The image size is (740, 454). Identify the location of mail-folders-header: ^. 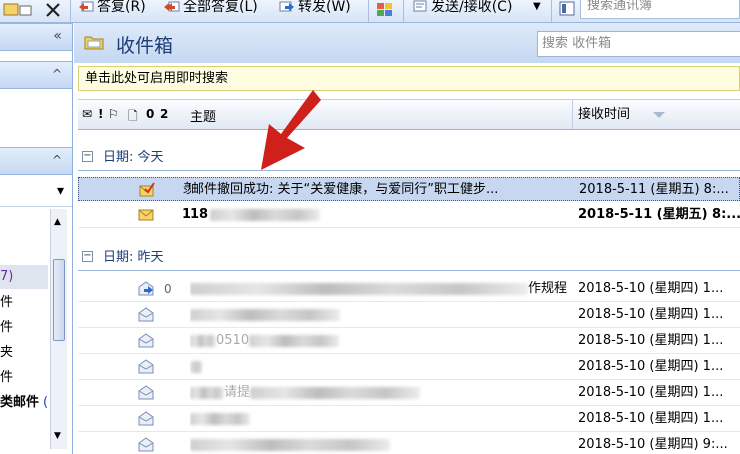
(36, 161).